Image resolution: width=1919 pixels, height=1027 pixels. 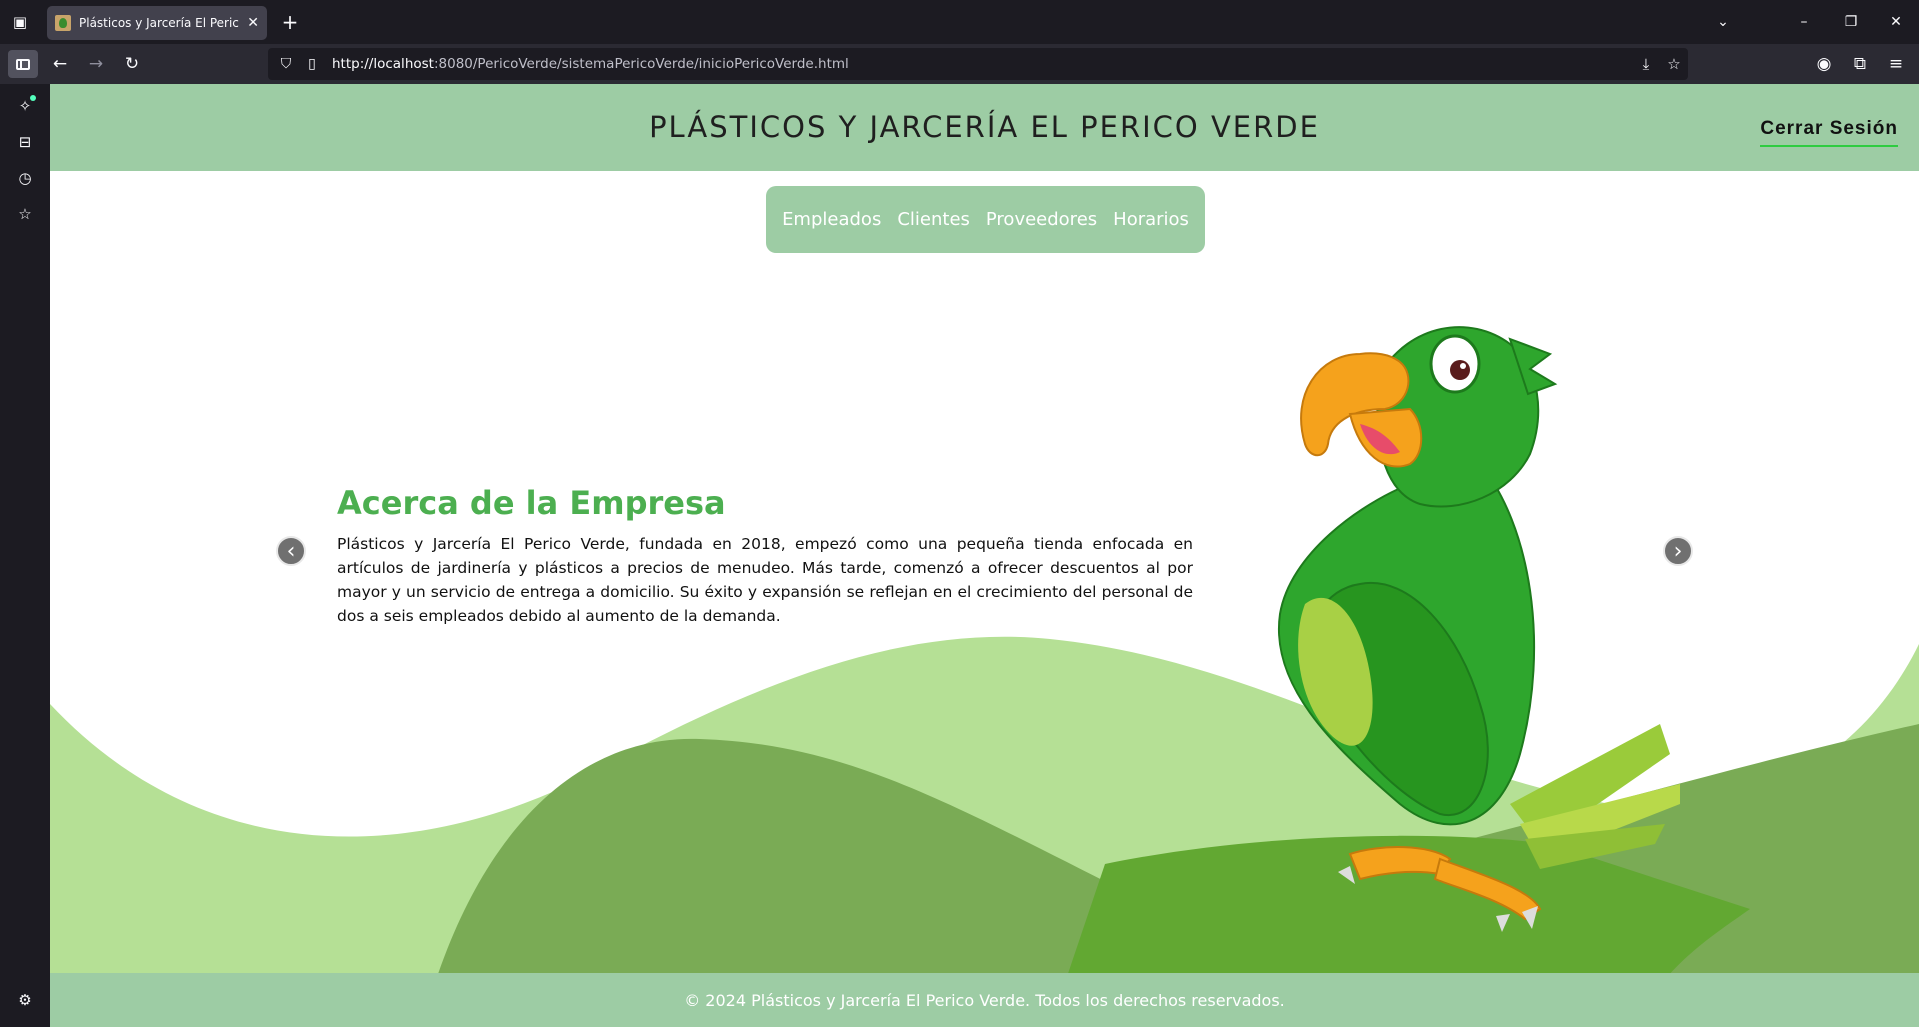 I want to click on download-page-icon: ⤓, so click(x=1646, y=64).